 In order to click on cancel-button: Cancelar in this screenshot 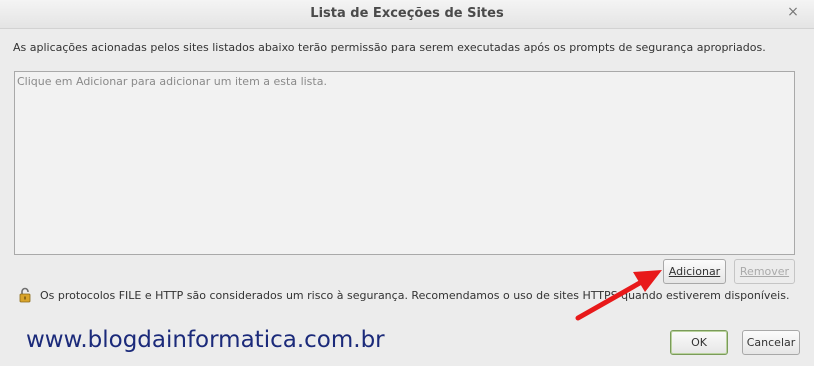, I will do `click(771, 342)`.